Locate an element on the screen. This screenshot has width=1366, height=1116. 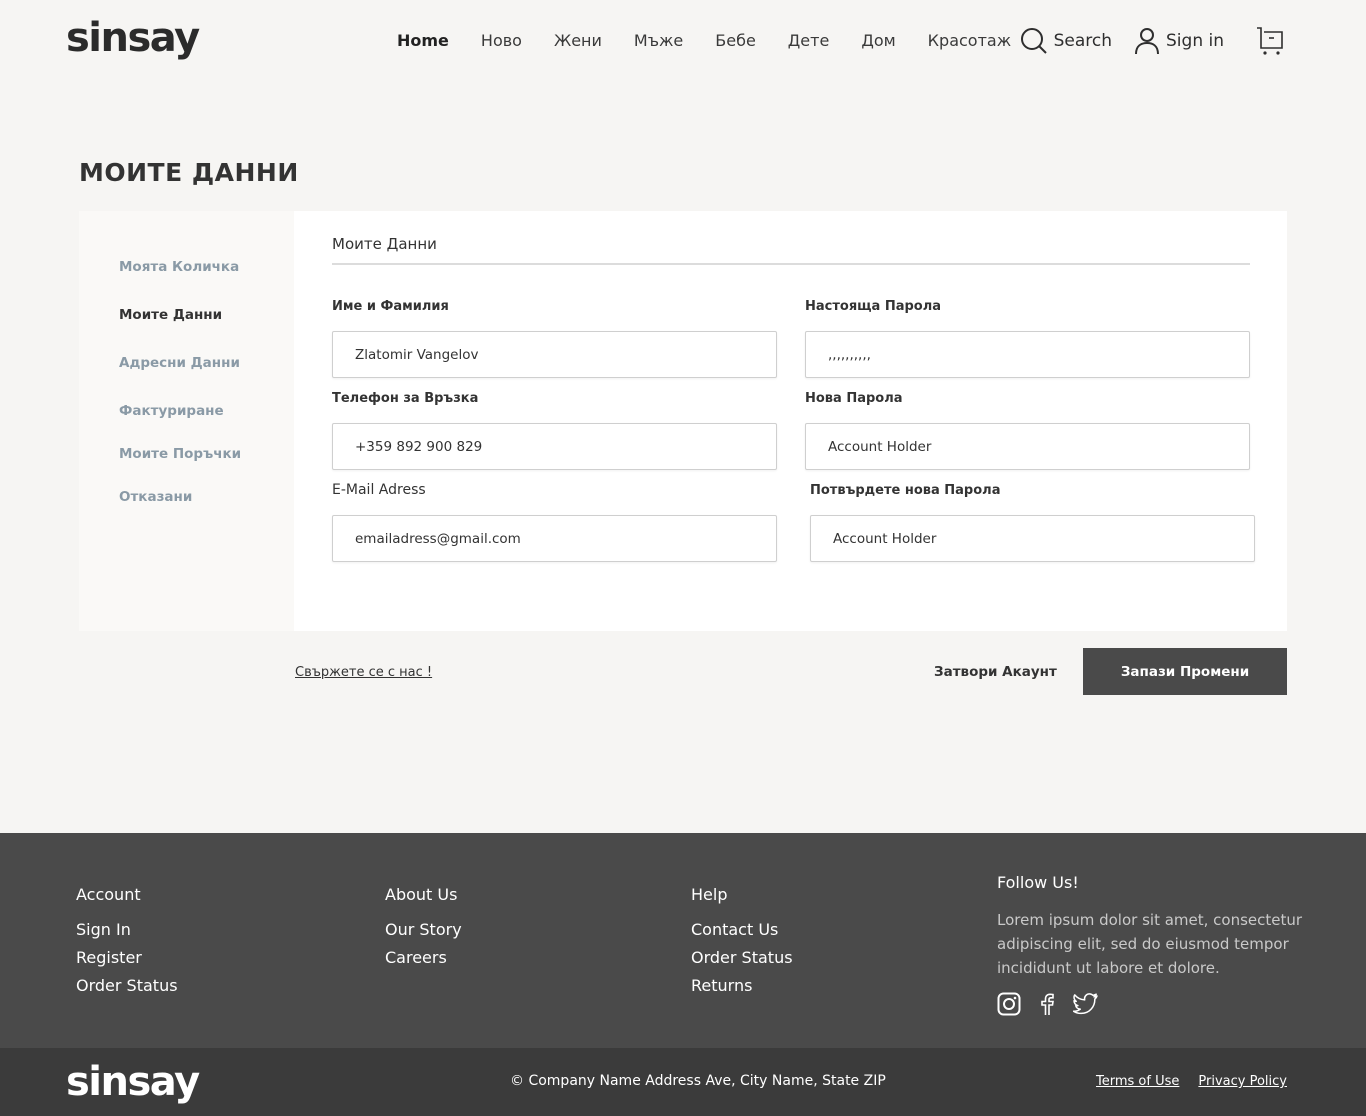
footer-logo: sinsay is located at coordinates (133, 1082).